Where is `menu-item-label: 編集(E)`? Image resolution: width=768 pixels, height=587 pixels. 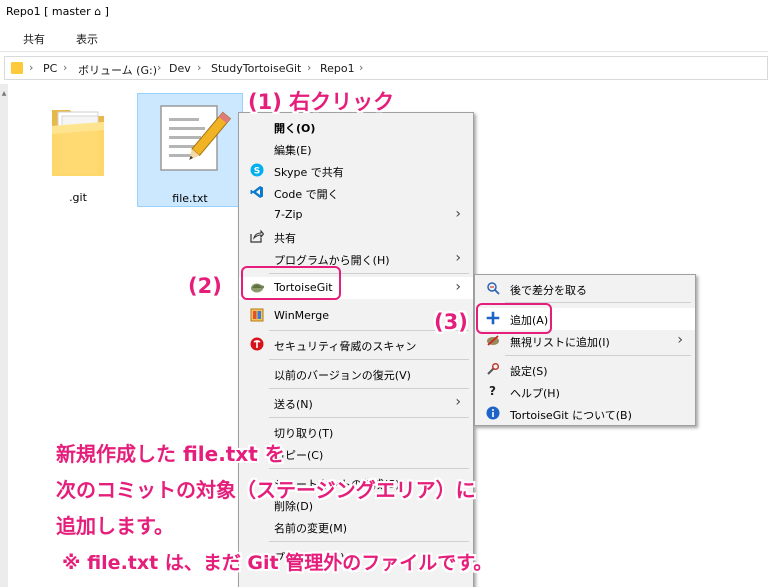 menu-item-label: 編集(E) is located at coordinates (293, 150).